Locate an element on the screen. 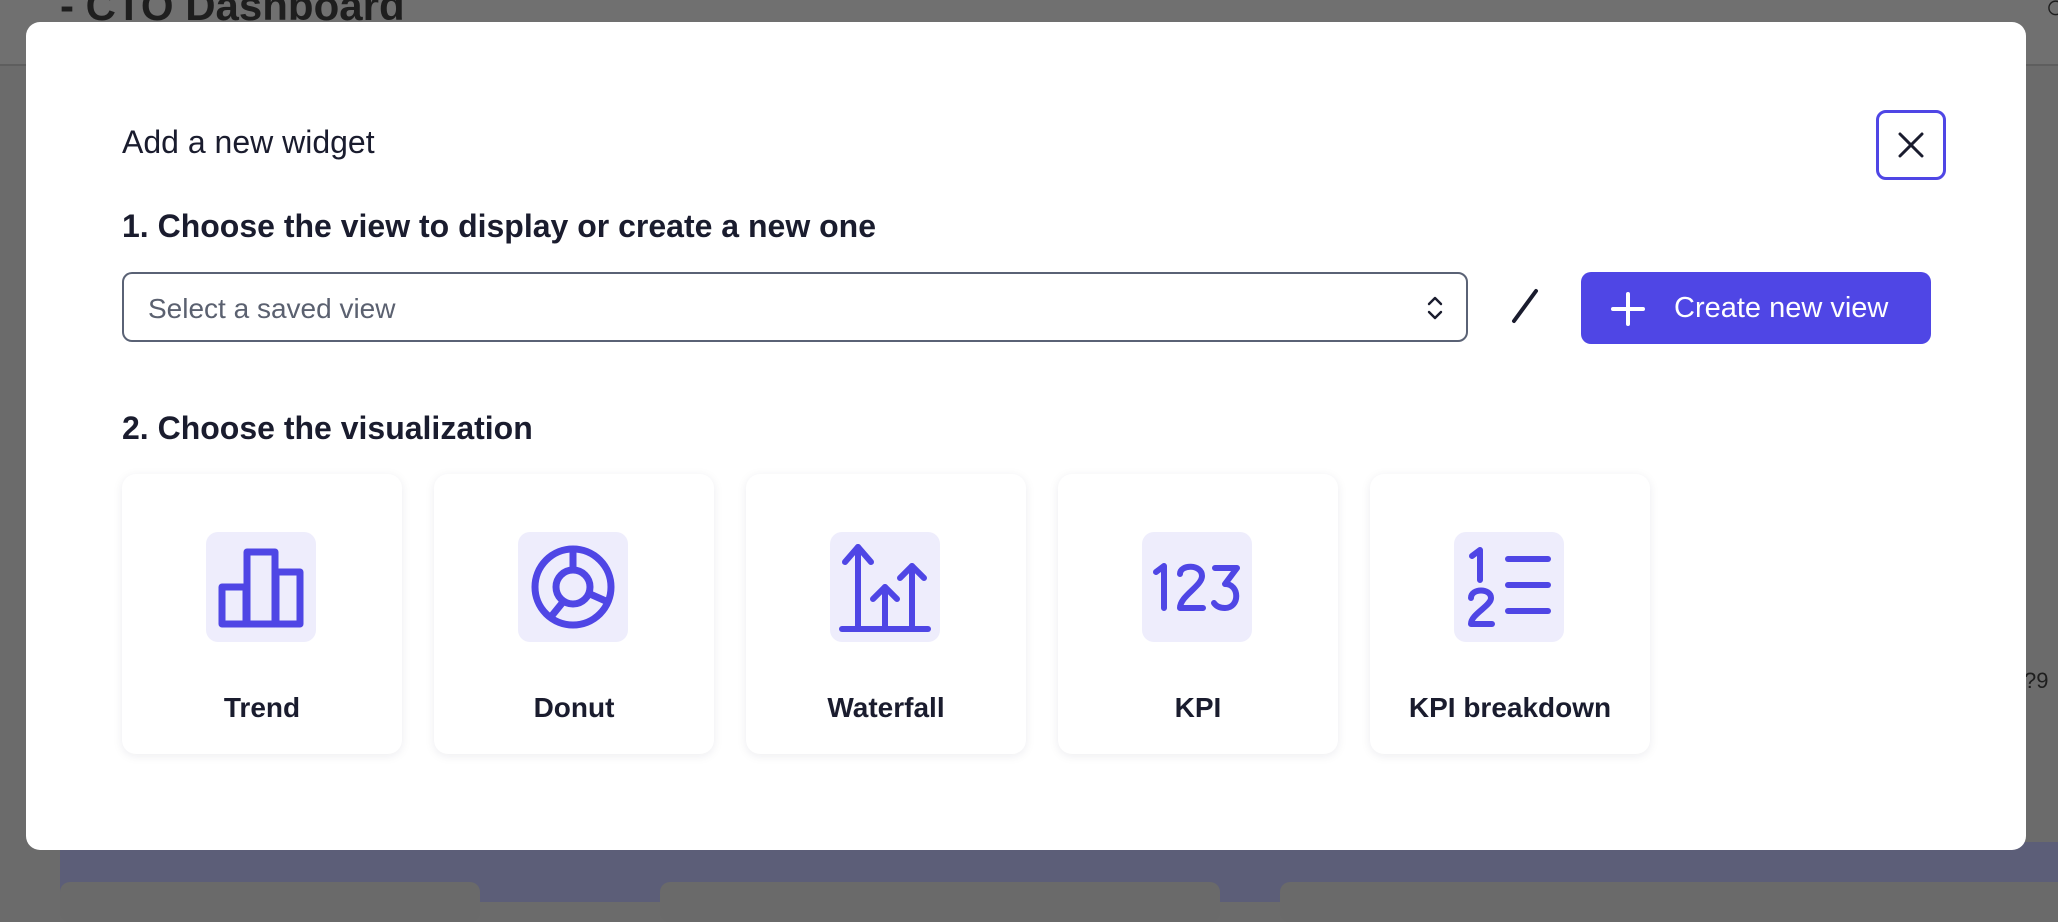 This screenshot has width=2058, height=922. viz-option-label: KPI is located at coordinates (1198, 707).